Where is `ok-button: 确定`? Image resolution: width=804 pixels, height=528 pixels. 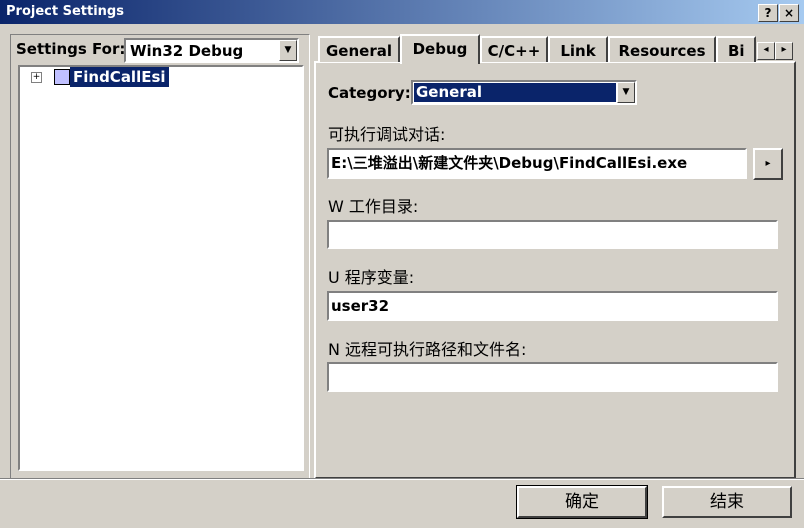
ok-button: 确定 is located at coordinates (582, 502).